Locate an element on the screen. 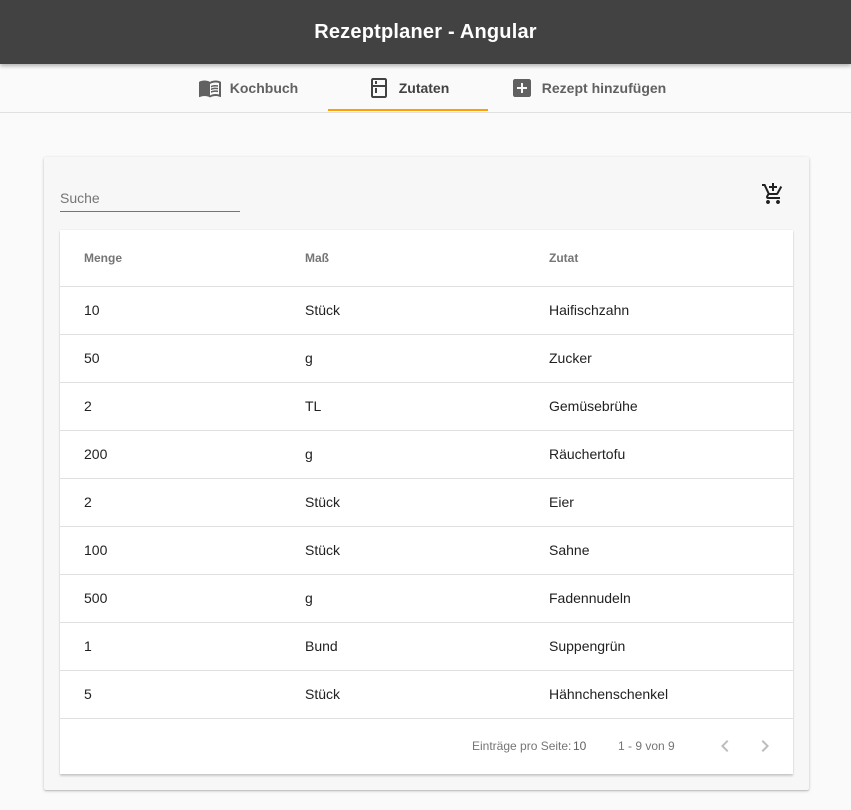 The height and width of the screenshot is (810, 851). add-to-shopping-list-button is located at coordinates (773, 194).